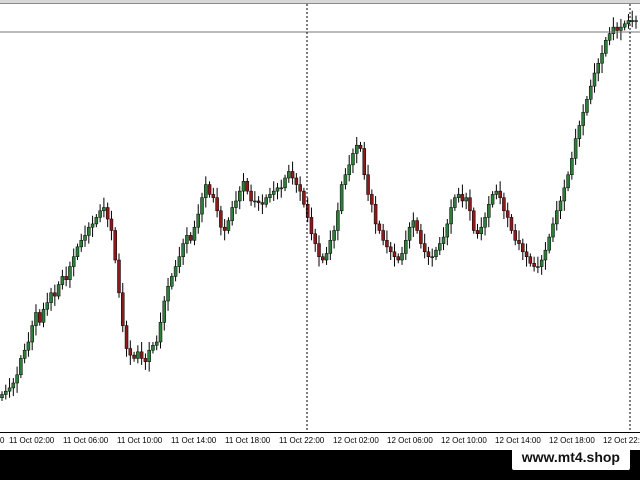 Image resolution: width=640 pixels, height=480 pixels. Describe the element at coordinates (410, 440) in the screenshot. I see `x-tick-label: 12 Oct 06:00` at that location.